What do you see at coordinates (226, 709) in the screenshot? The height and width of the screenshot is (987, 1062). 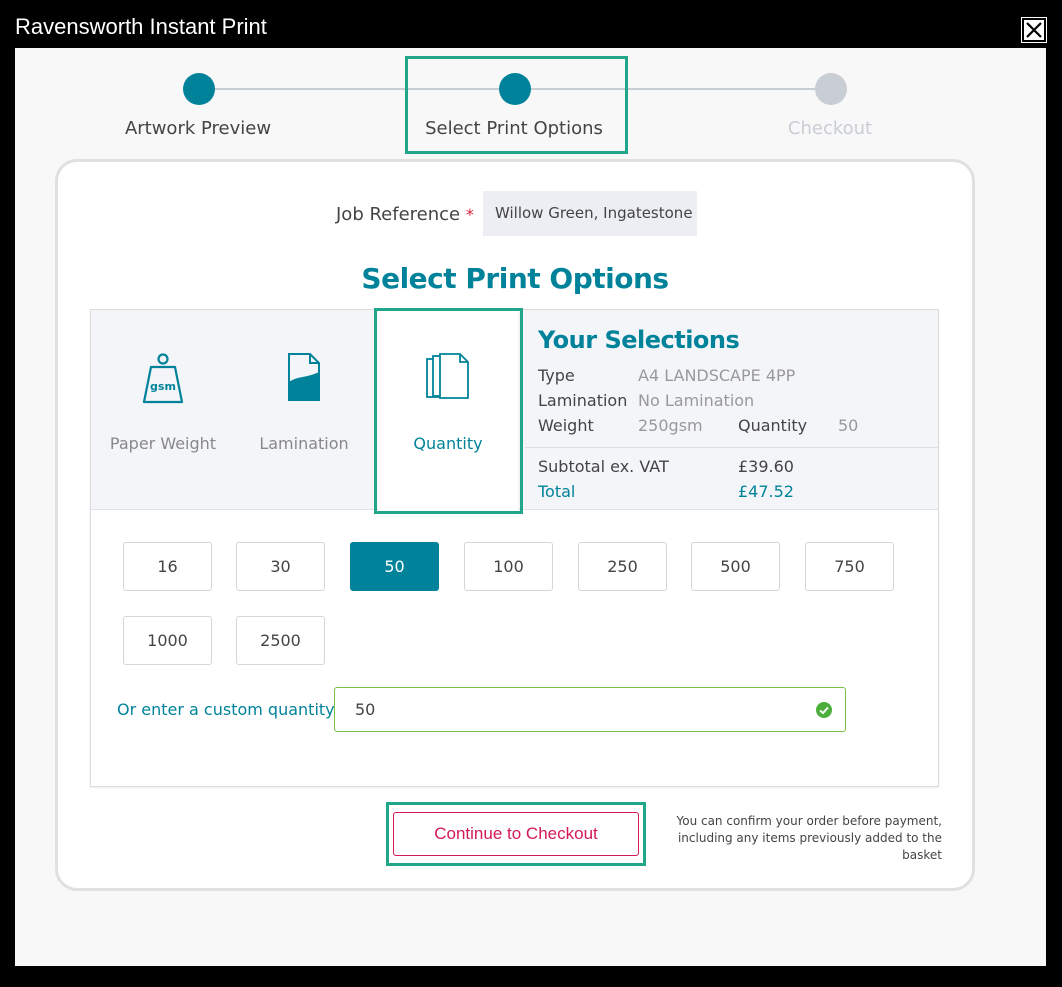 I see `custom-quantity-label: Or enter a custom quantity` at bounding box center [226, 709].